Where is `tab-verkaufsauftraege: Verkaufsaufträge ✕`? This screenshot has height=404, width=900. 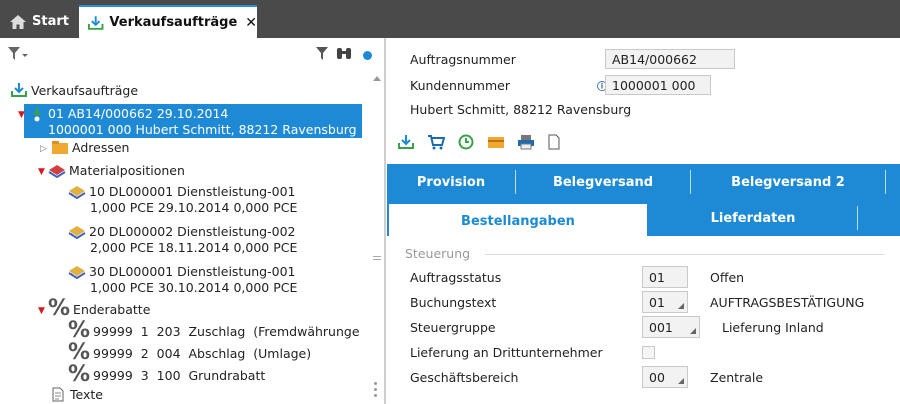
tab-verkaufsauftraege: Verkaufsaufträge ✕ is located at coordinates (168, 21).